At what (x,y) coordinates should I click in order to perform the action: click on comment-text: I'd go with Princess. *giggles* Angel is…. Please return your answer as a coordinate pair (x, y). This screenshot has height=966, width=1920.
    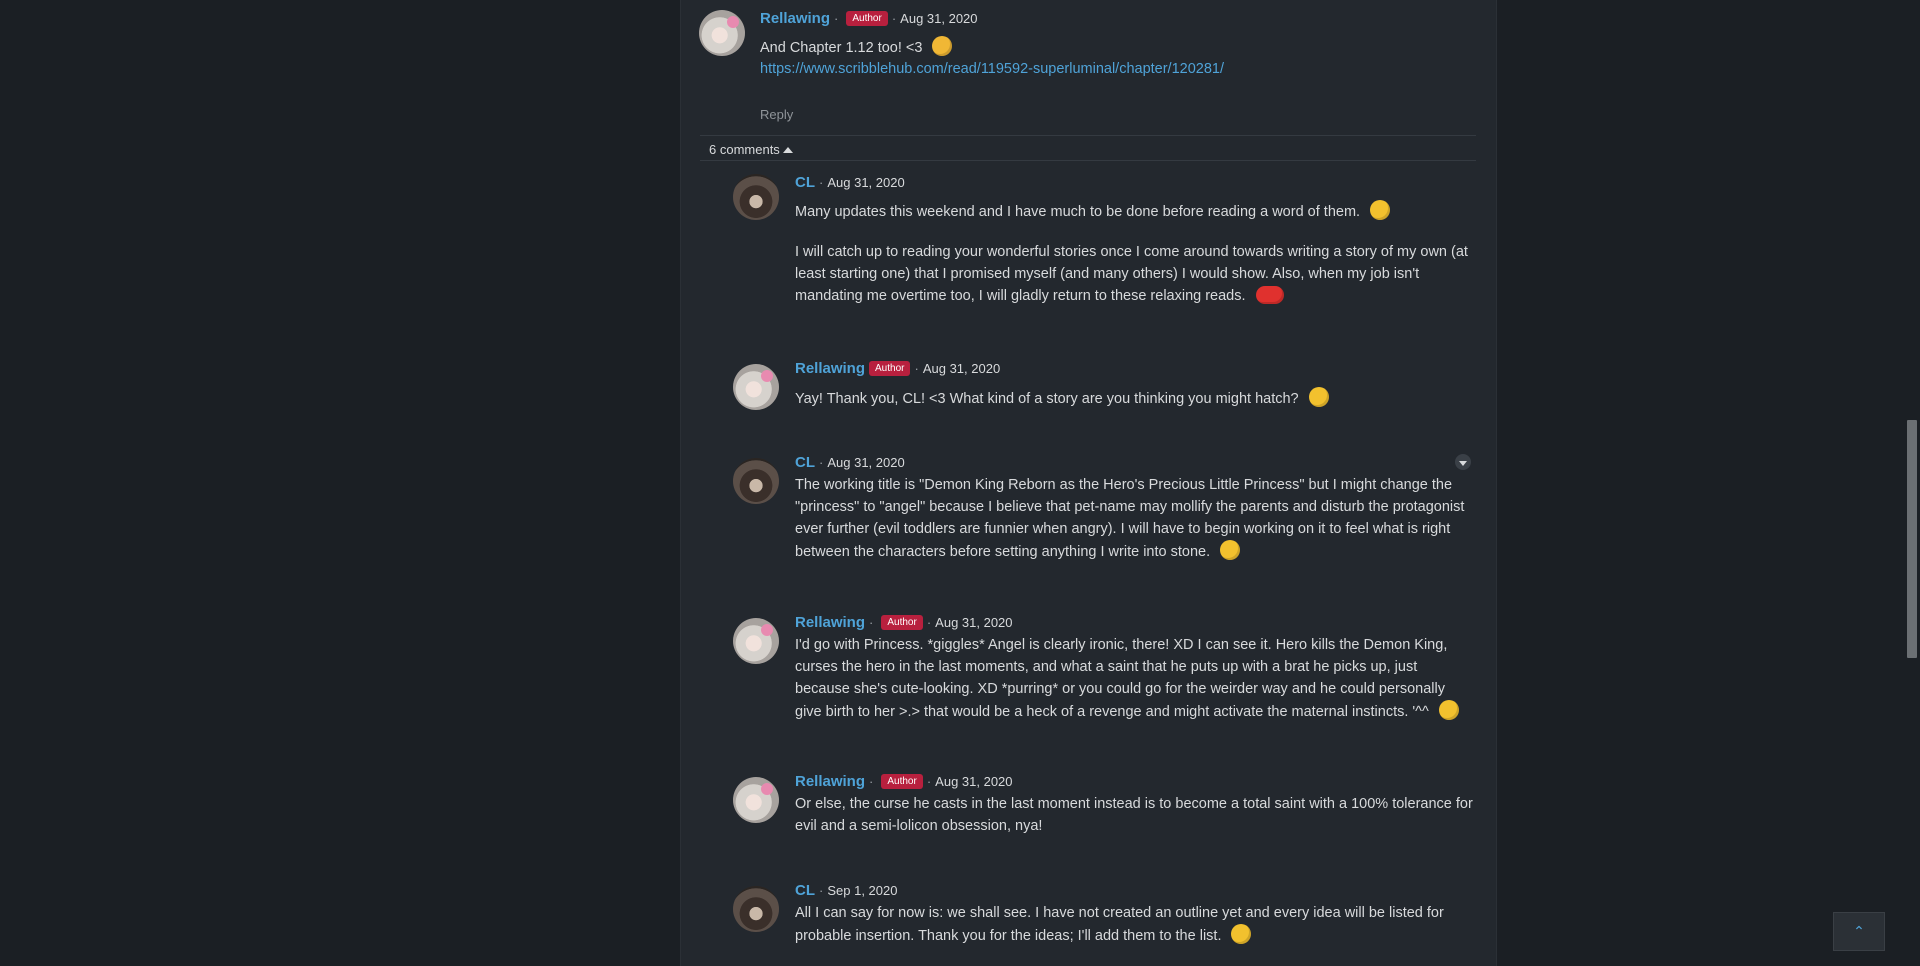
    Looking at the image, I should click on (1121, 678).